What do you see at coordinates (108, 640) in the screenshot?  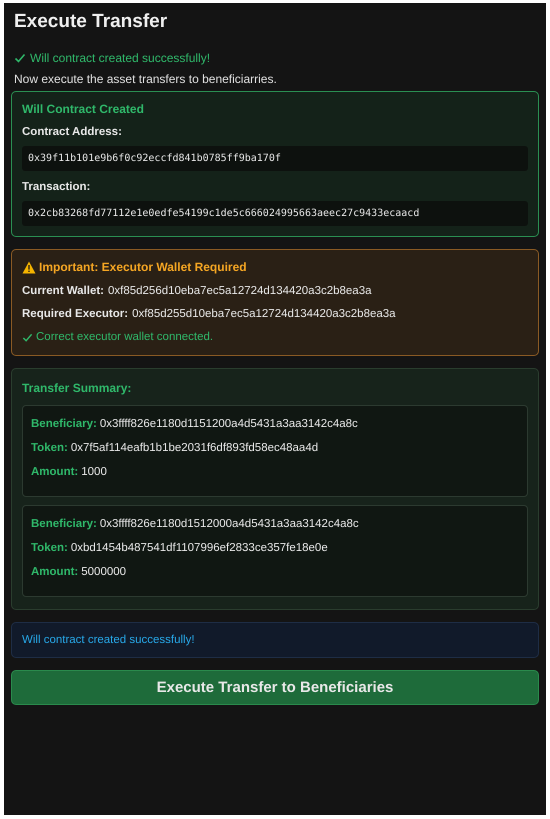 I see `info-message: Will contract created successfully!` at bounding box center [108, 640].